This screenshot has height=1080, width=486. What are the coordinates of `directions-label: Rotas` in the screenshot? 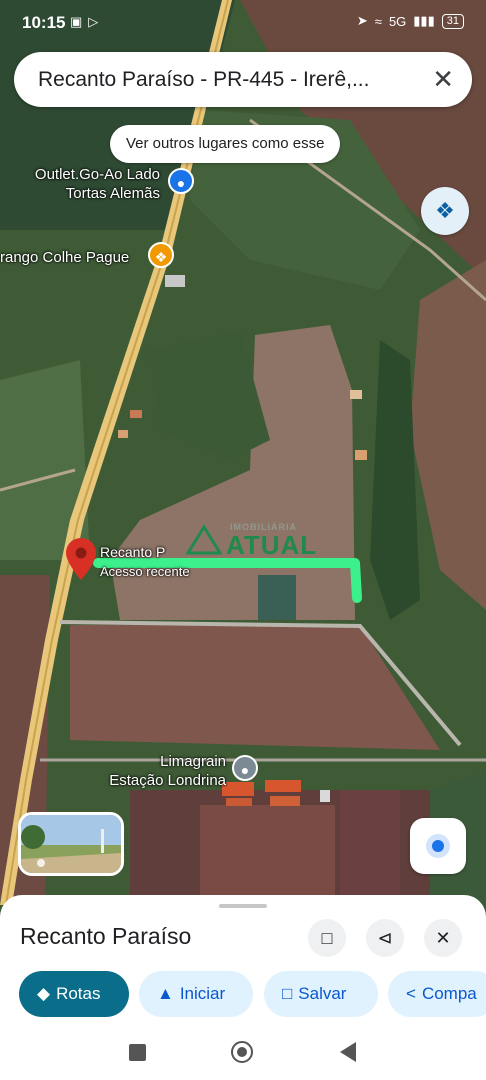 It's located at (78, 993).